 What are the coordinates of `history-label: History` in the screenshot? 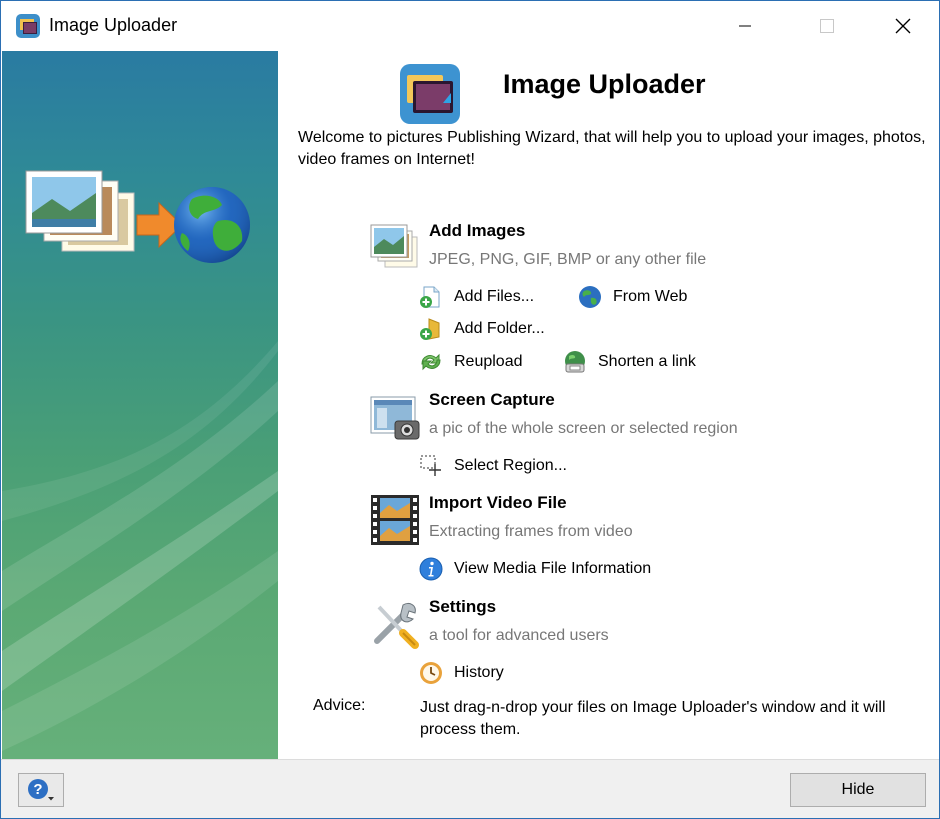 It's located at (479, 672).